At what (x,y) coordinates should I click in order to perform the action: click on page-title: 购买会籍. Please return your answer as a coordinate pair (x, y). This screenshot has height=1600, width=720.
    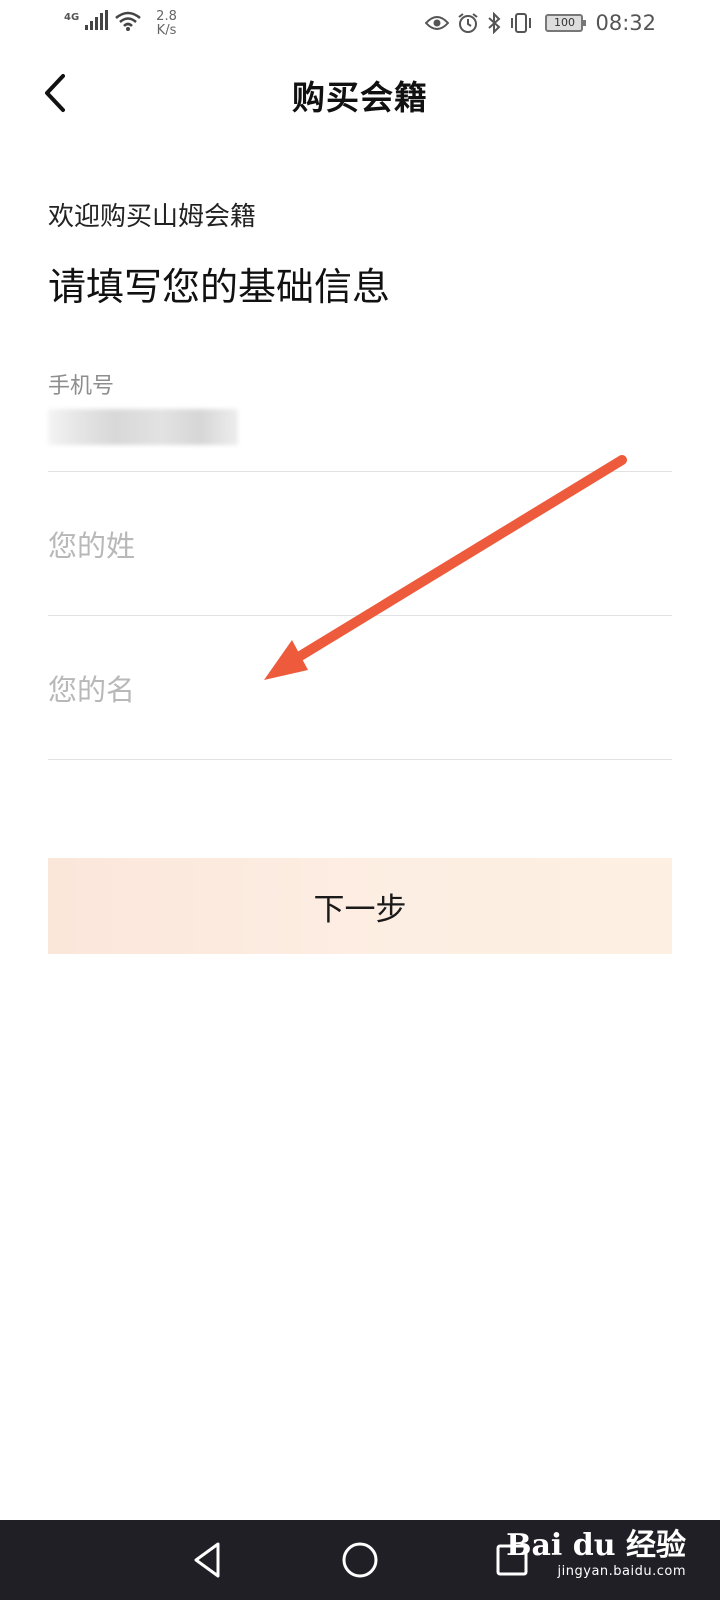
    Looking at the image, I should click on (360, 97).